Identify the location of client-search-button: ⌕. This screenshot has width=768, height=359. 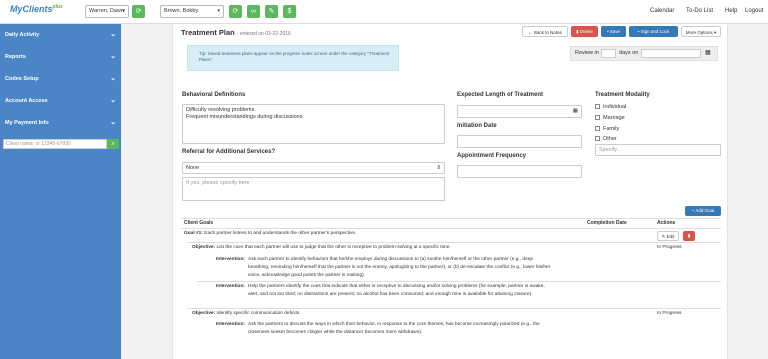
(113, 144).